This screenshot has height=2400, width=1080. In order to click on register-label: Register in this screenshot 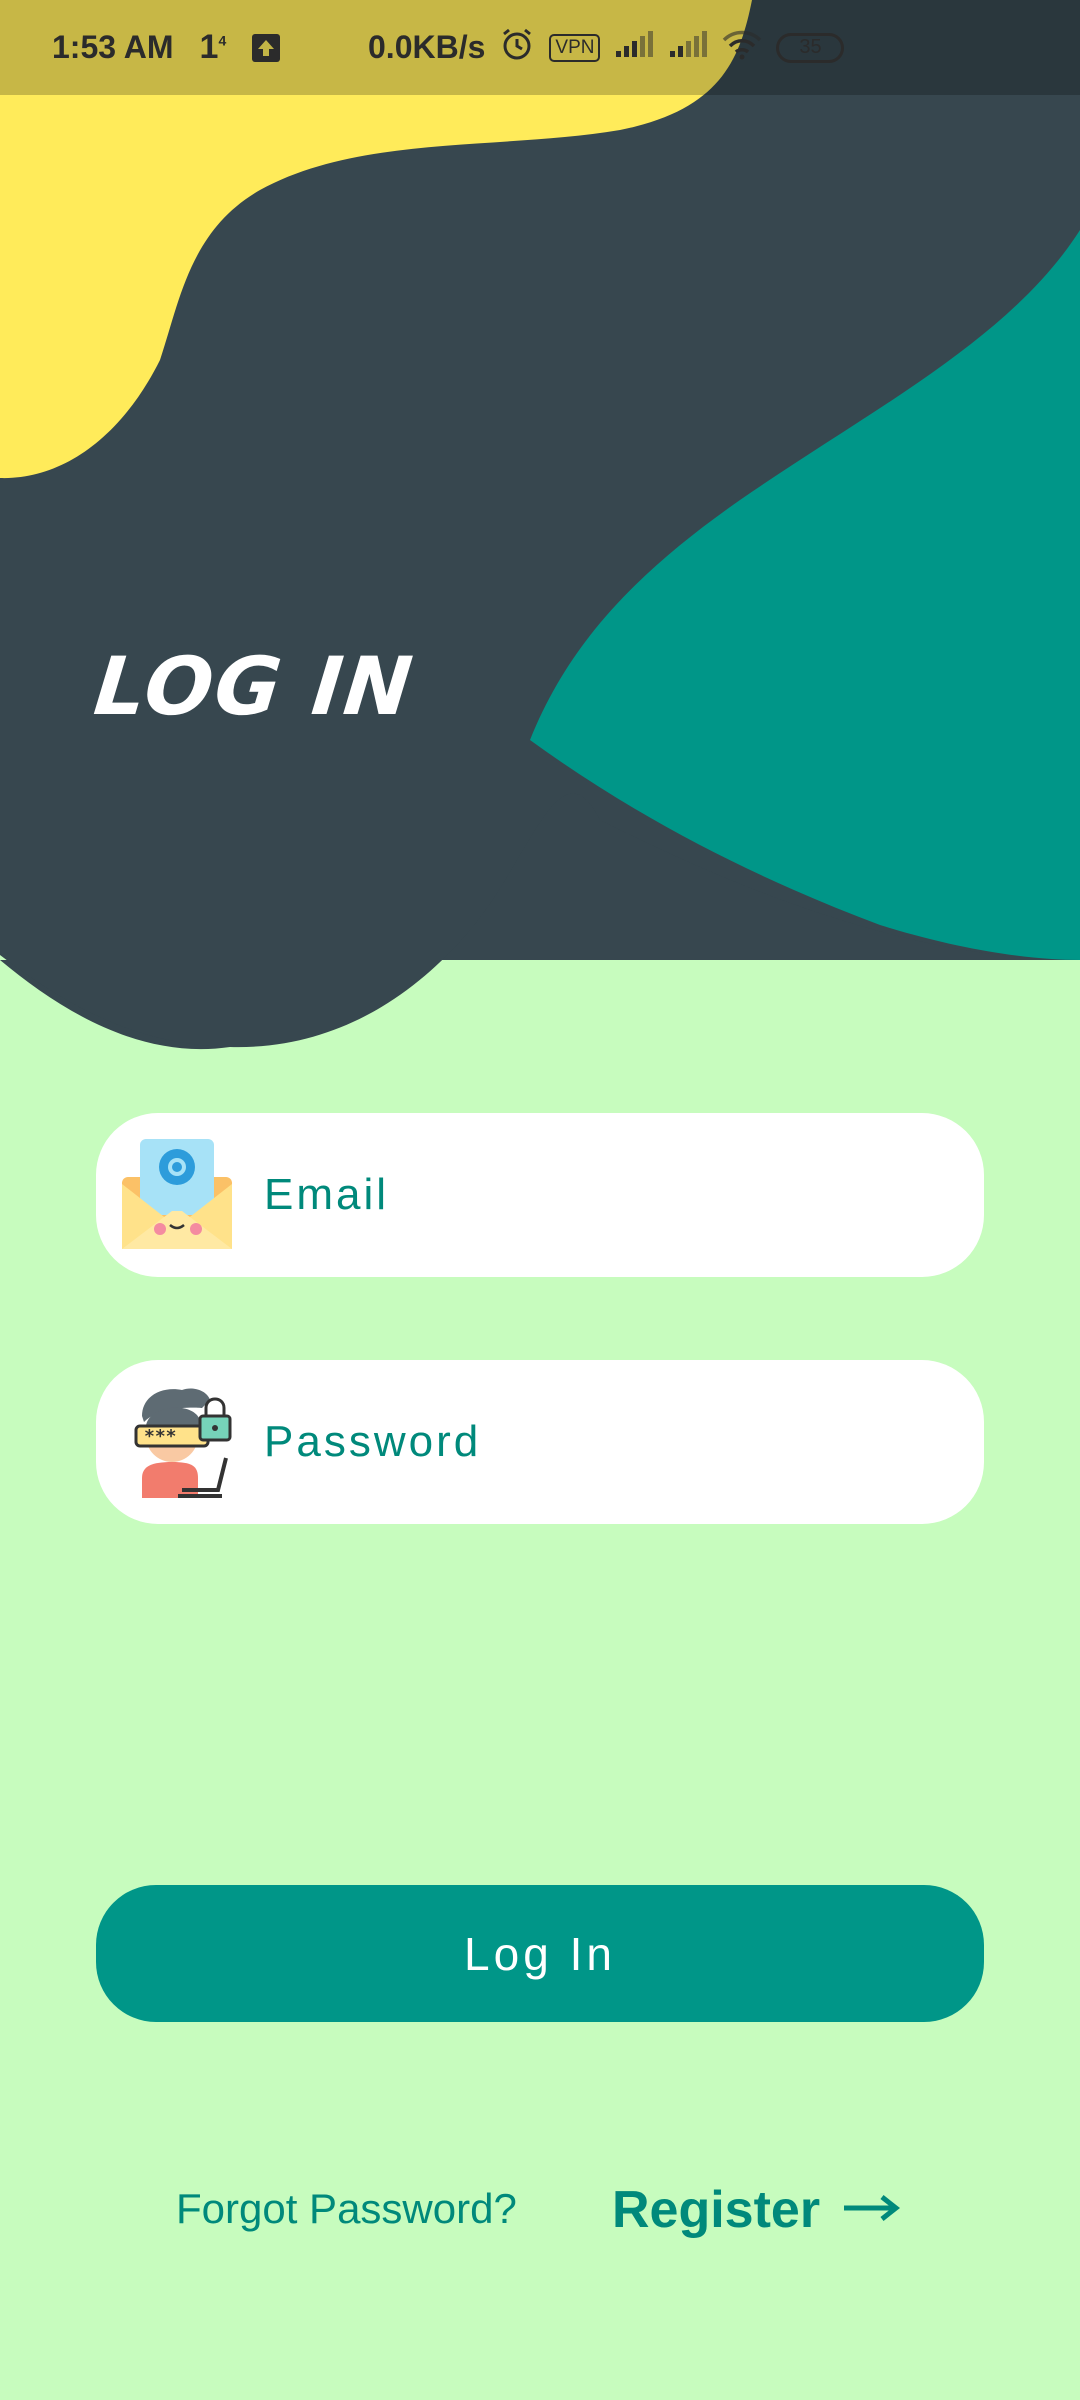, I will do `click(716, 2210)`.